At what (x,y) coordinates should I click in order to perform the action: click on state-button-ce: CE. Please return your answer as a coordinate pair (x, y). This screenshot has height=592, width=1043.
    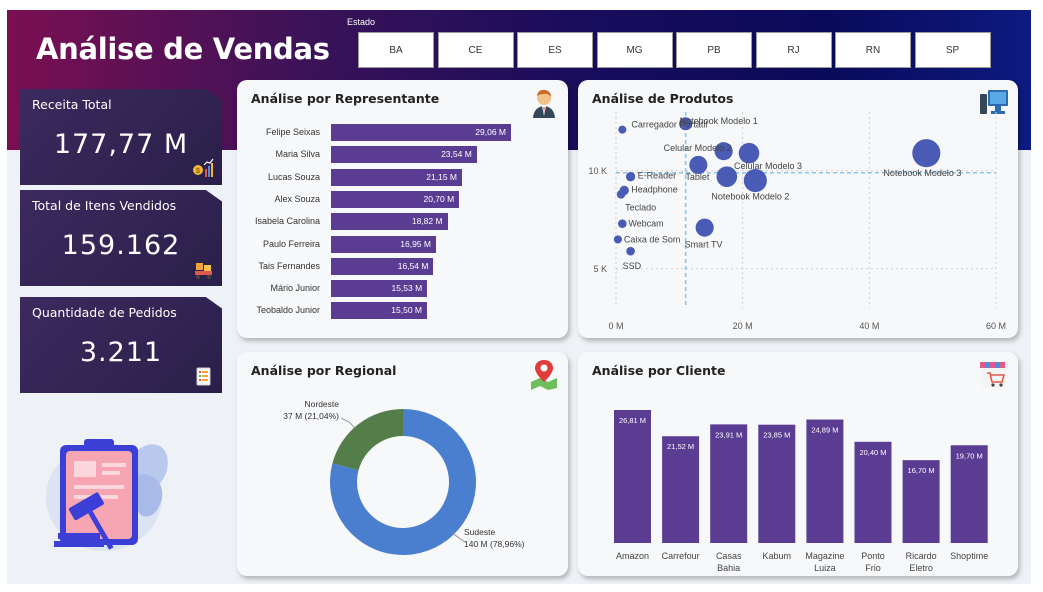
    Looking at the image, I should click on (475, 50).